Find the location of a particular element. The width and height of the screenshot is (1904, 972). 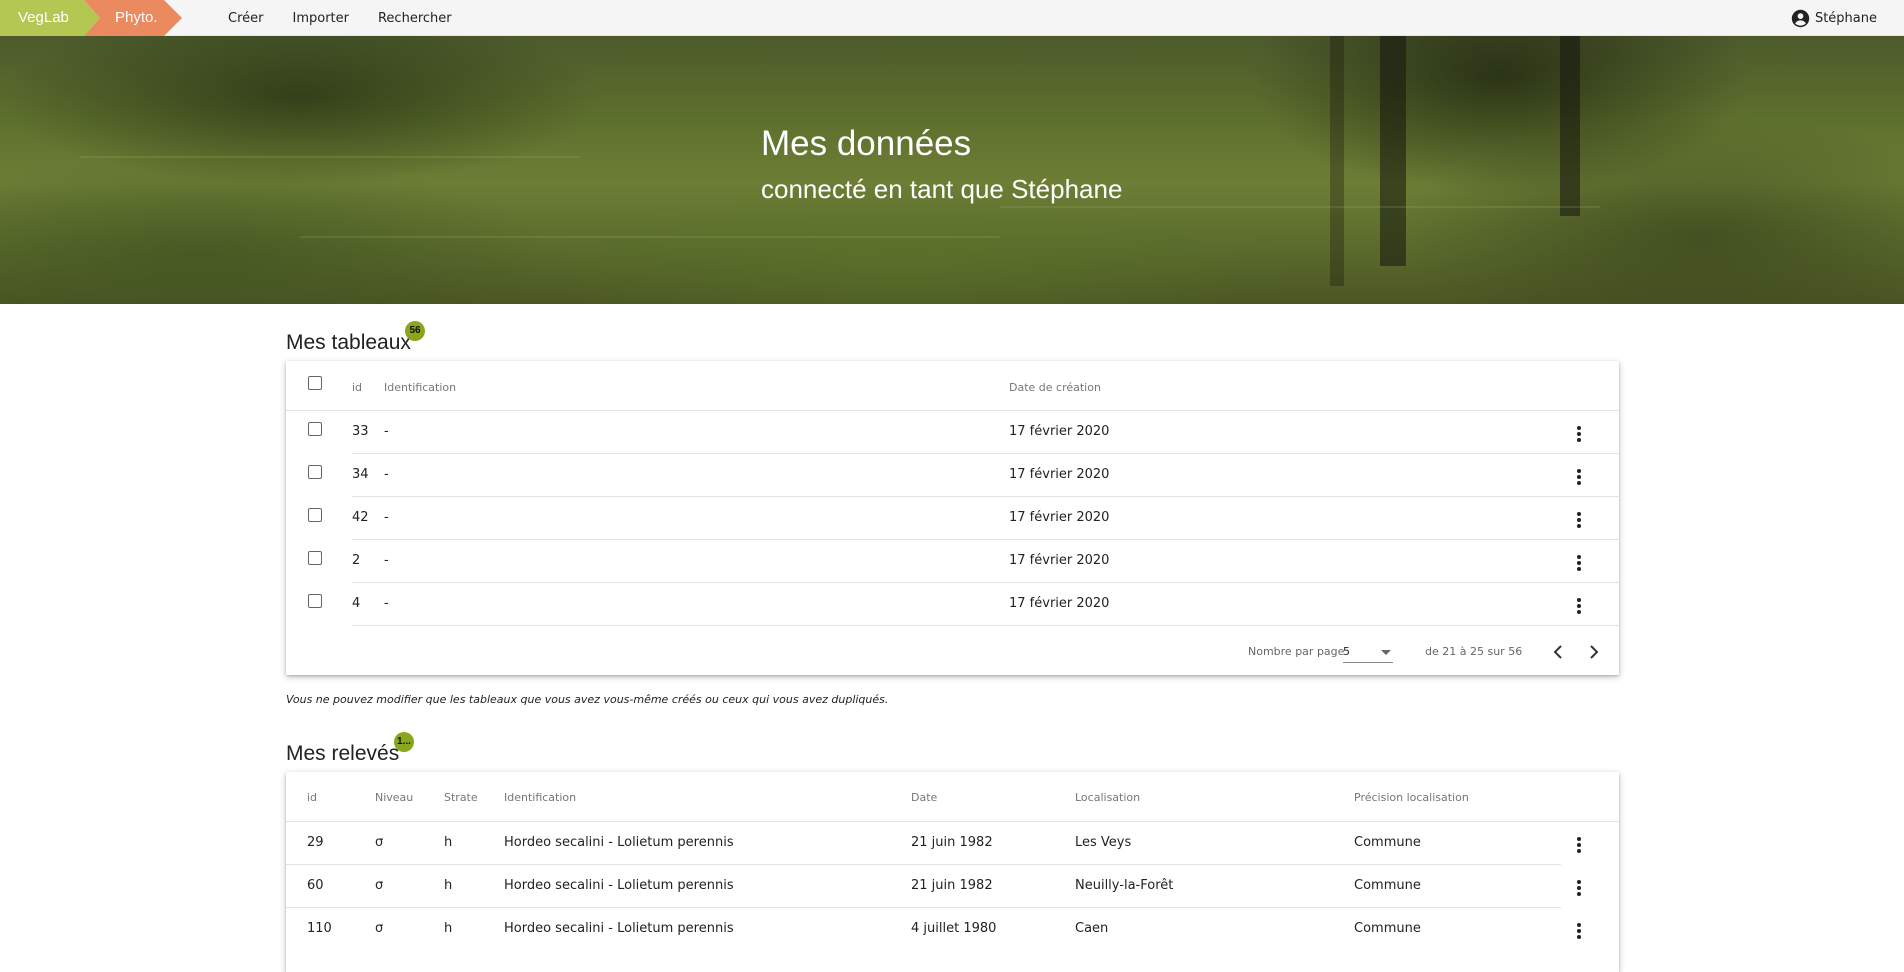

page-title: Mes données is located at coordinates (866, 143).